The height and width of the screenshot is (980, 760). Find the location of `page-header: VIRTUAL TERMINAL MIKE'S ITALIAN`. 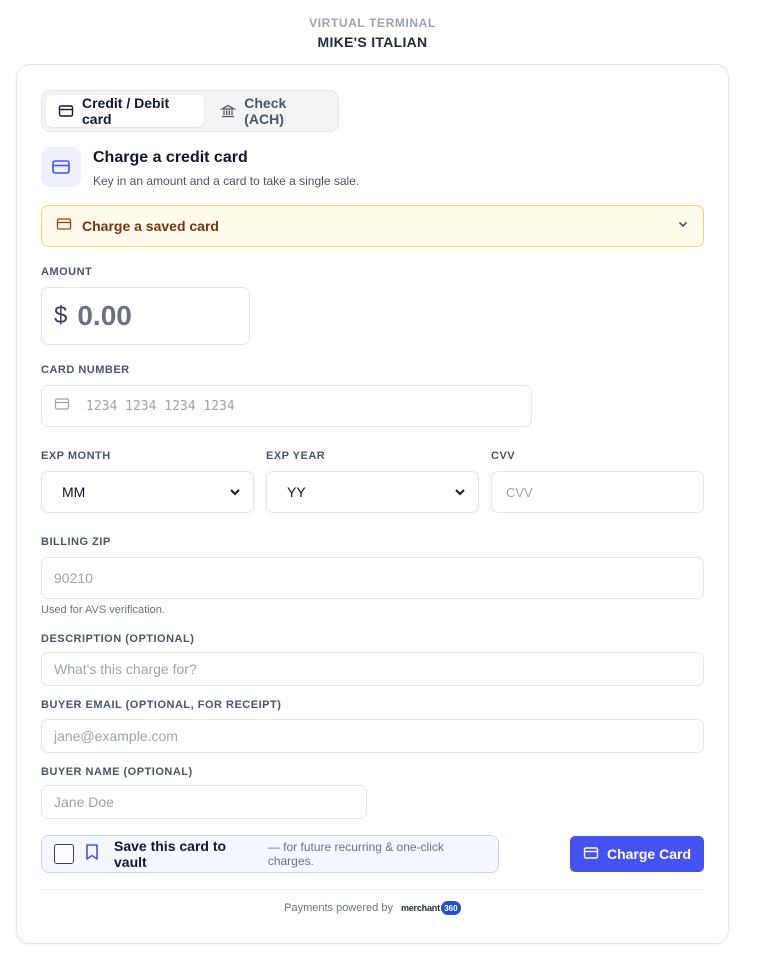

page-header: VIRTUAL TERMINAL MIKE'S ITALIAN is located at coordinates (372, 33).